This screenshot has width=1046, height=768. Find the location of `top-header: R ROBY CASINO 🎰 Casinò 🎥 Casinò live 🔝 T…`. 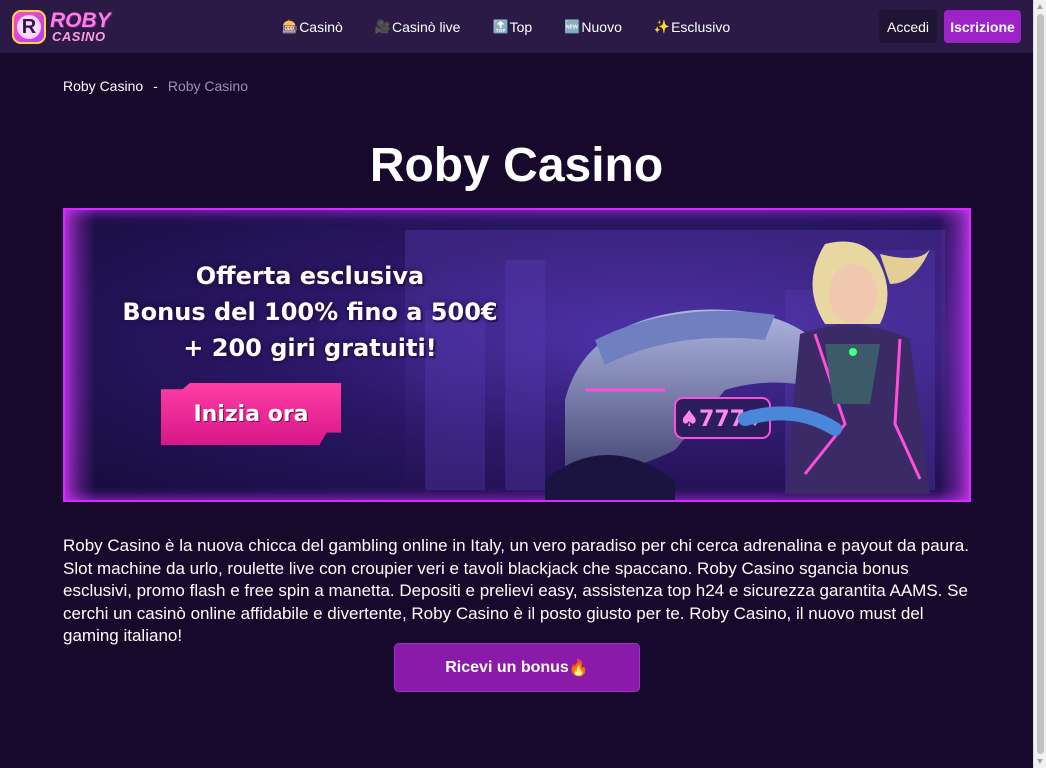

top-header: R ROBY CASINO 🎰 Casinò 🎥 Casinò live 🔝 T… is located at coordinates (516, 26).